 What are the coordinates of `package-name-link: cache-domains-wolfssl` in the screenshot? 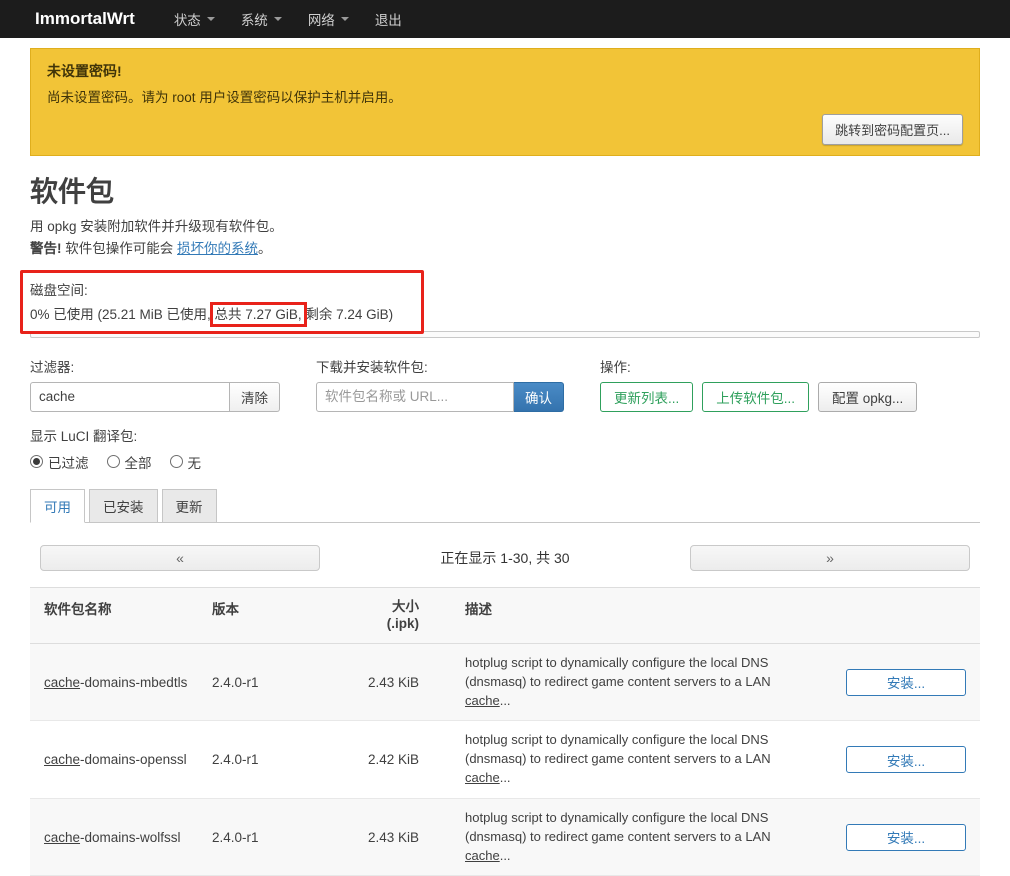 It's located at (128, 837).